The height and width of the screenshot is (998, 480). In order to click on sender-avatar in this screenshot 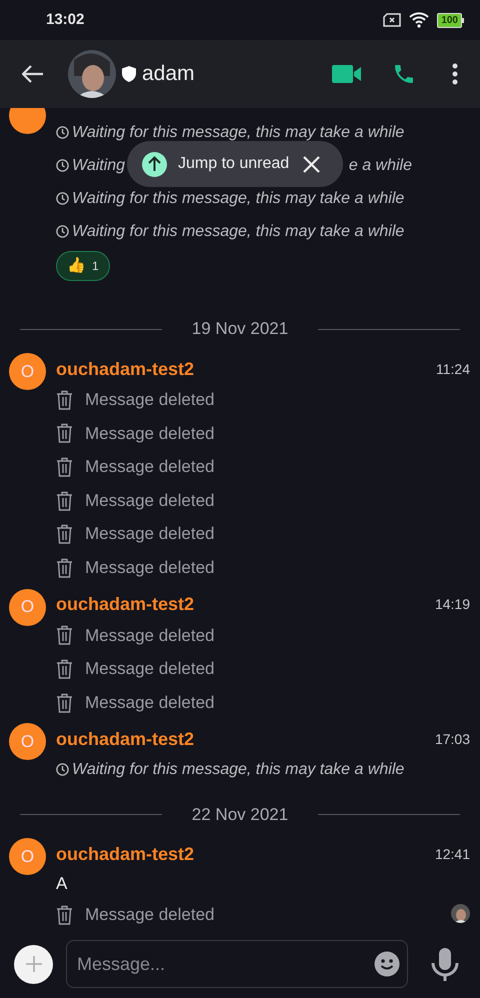, I will do `click(27, 121)`.